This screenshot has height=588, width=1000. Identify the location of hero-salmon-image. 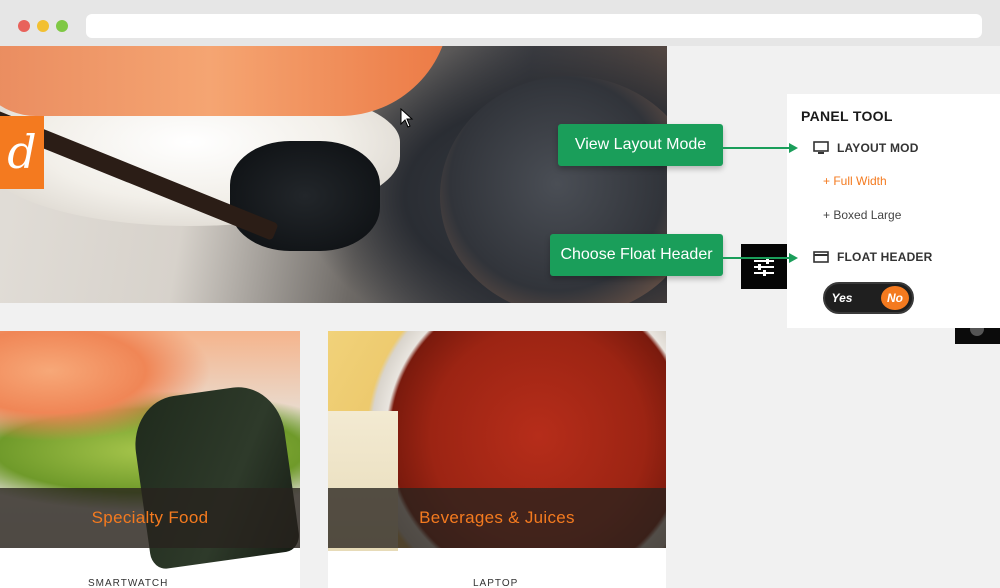
(225, 81).